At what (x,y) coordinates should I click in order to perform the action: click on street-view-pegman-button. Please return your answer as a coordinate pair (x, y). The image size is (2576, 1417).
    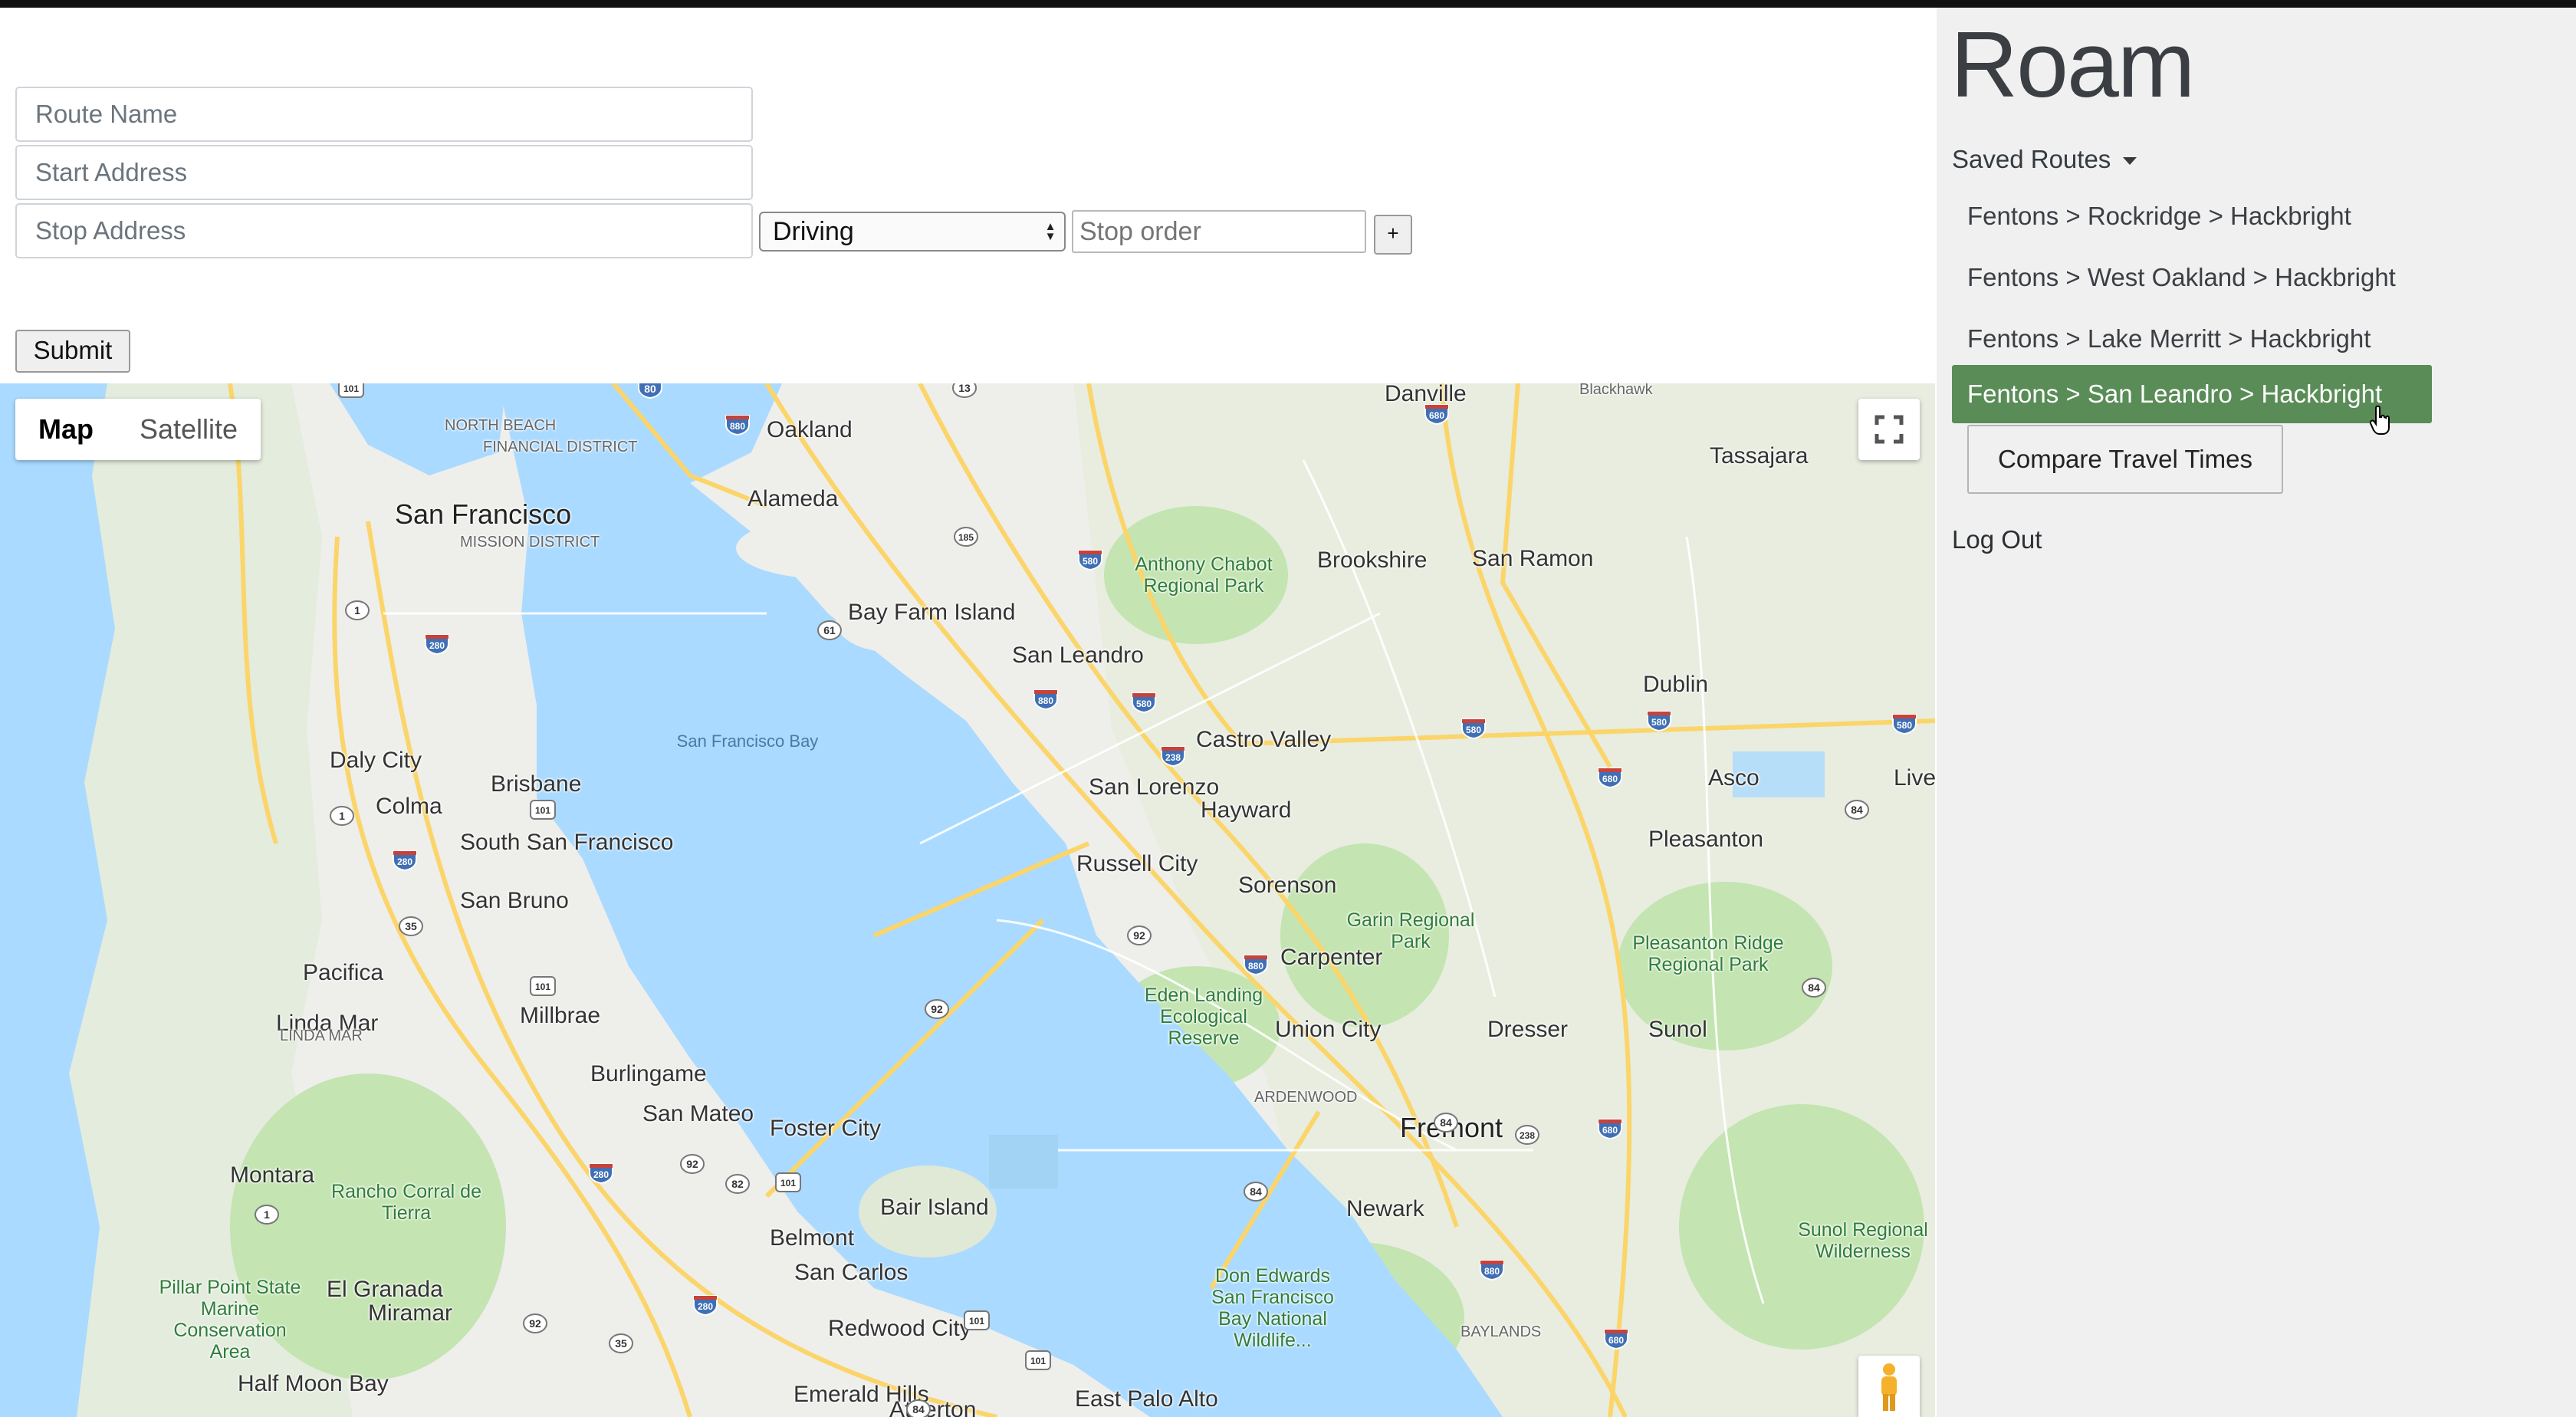
    Looking at the image, I should click on (1889, 1387).